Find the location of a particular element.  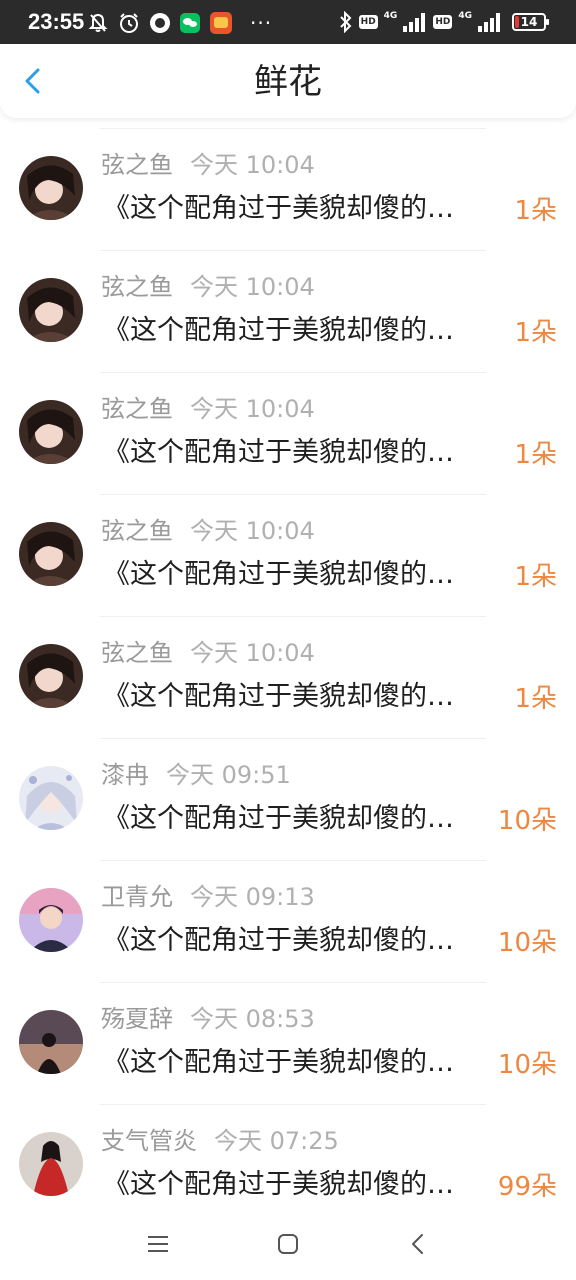

app-header: 鲜花 is located at coordinates (288, 81).